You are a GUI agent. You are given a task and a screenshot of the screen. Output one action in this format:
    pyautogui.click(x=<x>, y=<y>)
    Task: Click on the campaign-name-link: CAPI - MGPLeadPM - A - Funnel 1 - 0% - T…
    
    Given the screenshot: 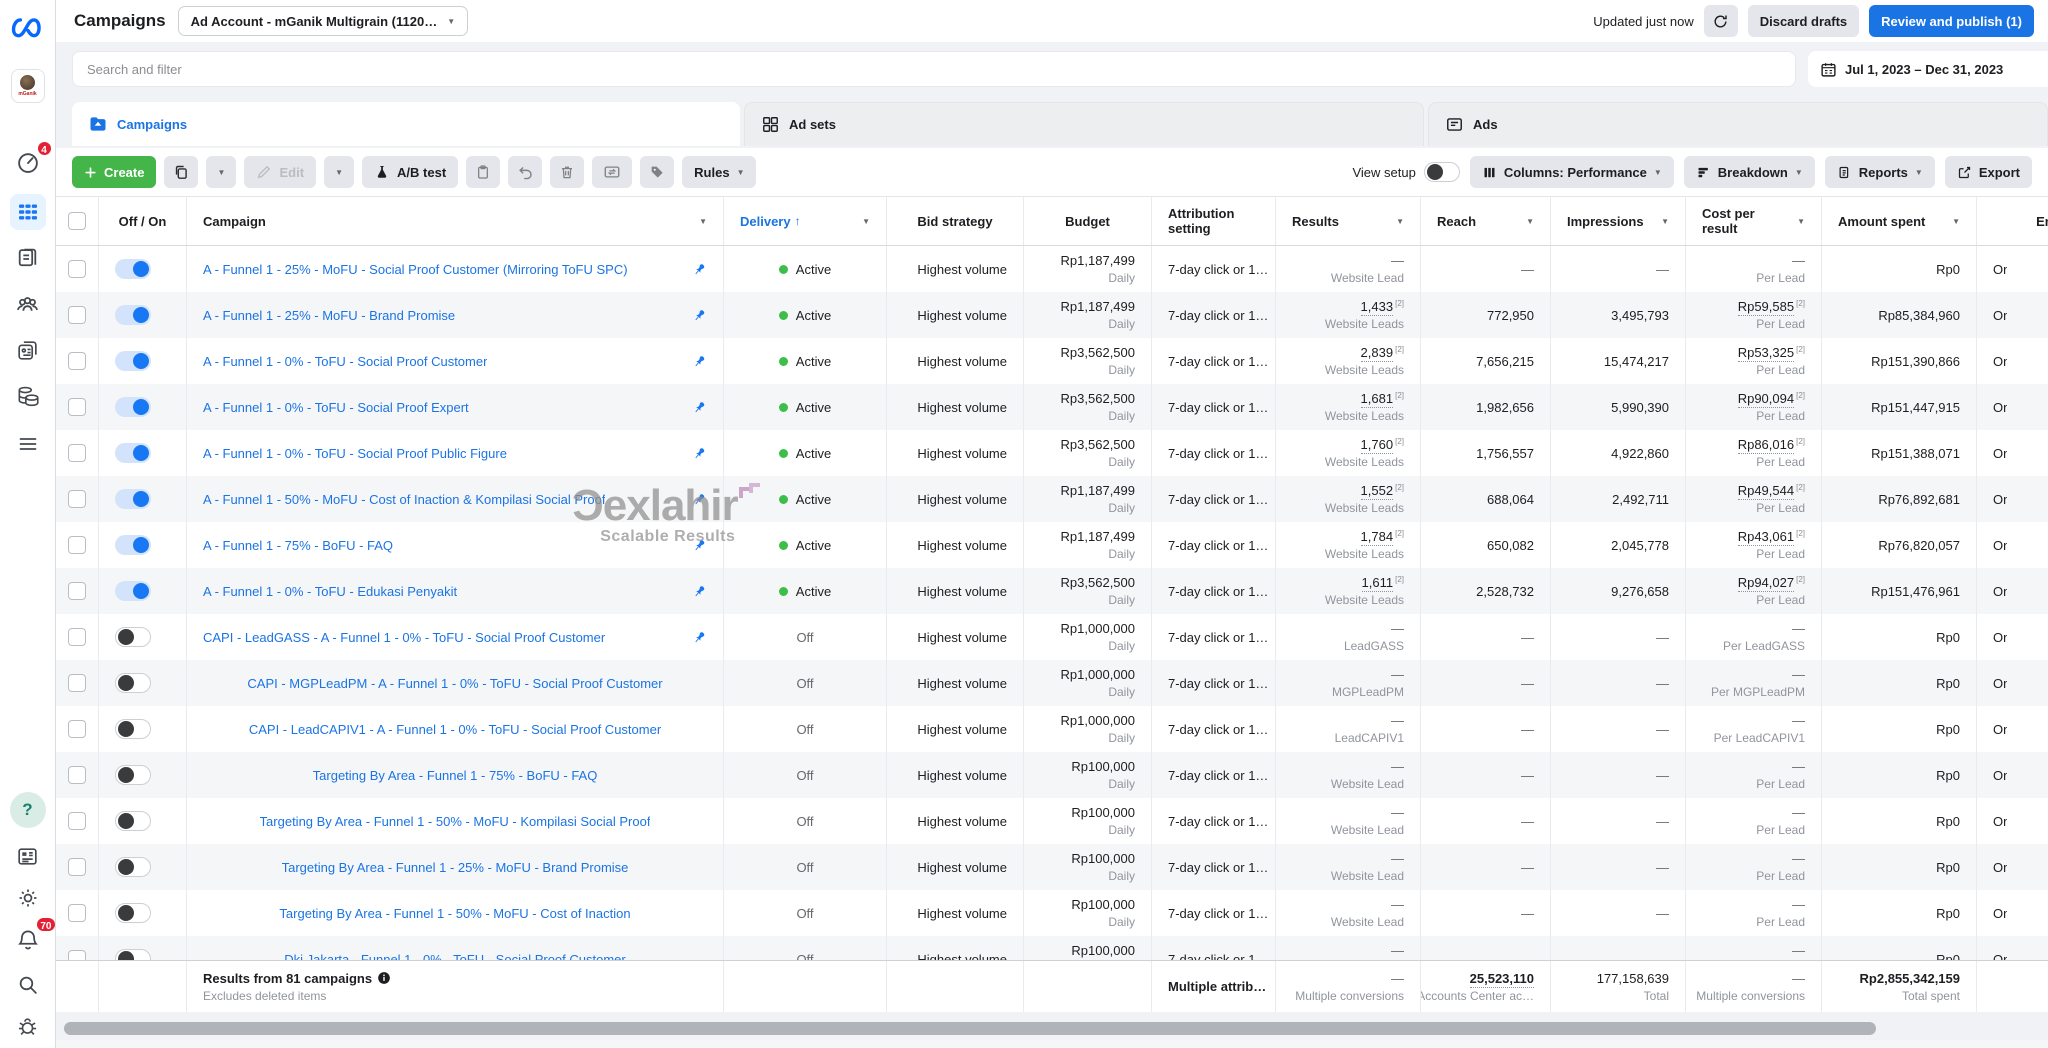 What is the action you would take?
    pyautogui.click(x=454, y=683)
    